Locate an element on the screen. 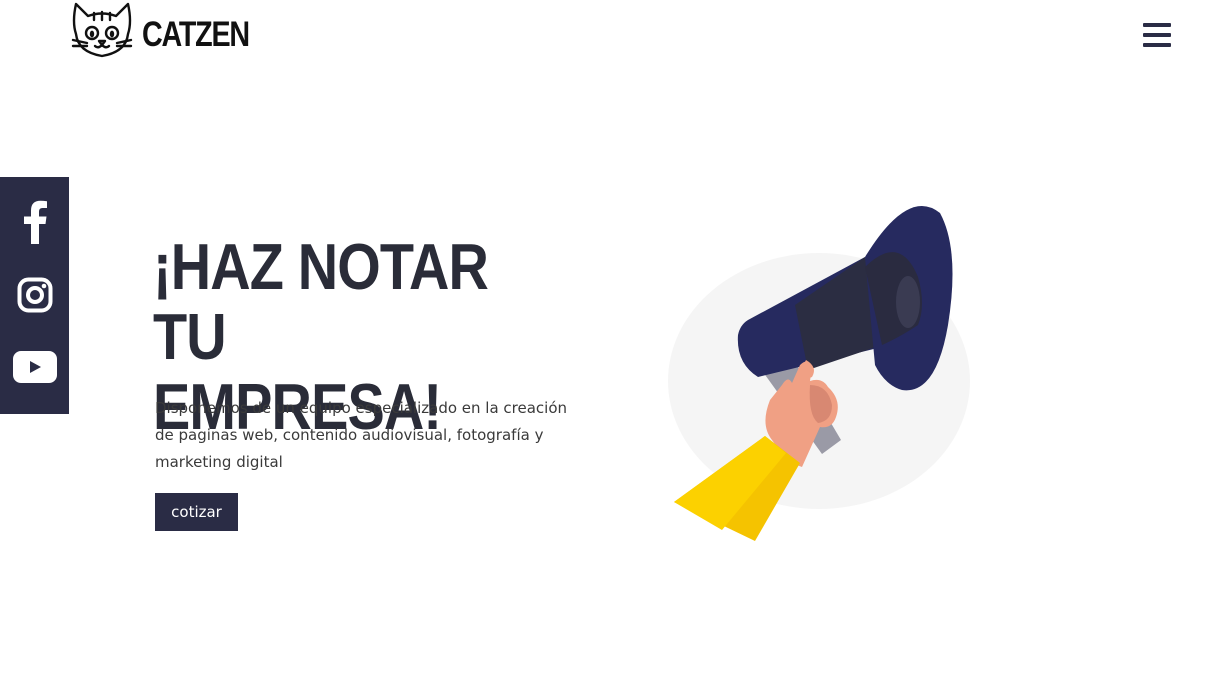 The width and height of the screenshot is (1216, 689). hamburger-menu-button is located at coordinates (1157, 35).